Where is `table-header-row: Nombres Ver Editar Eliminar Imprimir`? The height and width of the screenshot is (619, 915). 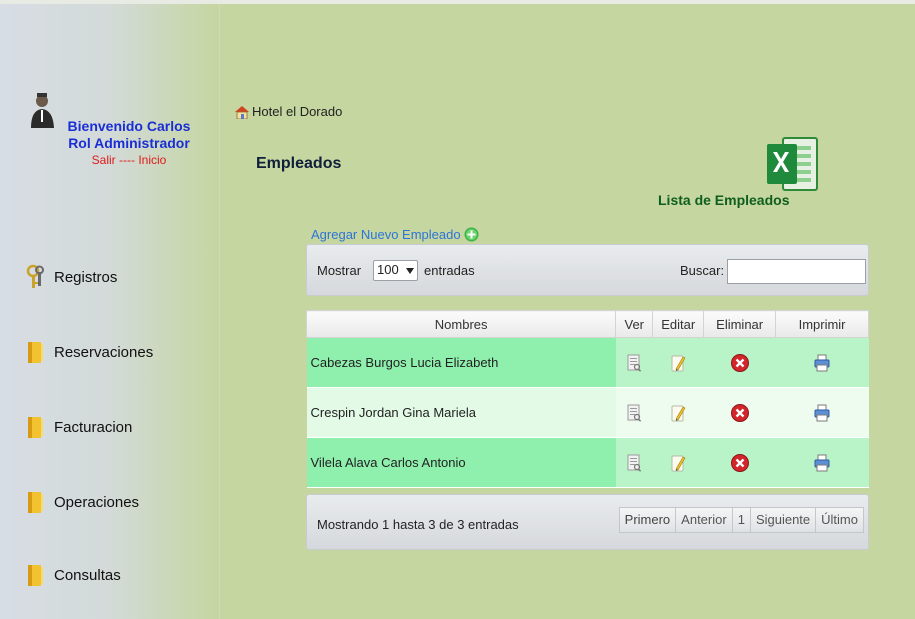 table-header-row: Nombres Ver Editar Eliminar Imprimir is located at coordinates (587, 324).